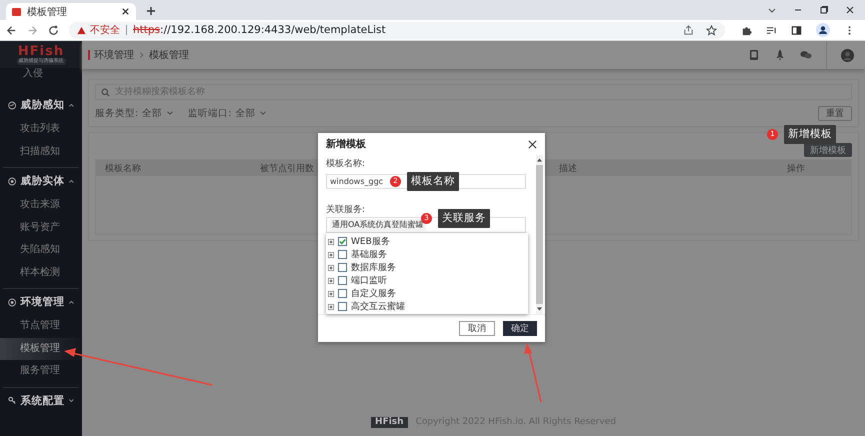  I want to click on field-label: 关联服务:, so click(346, 210).